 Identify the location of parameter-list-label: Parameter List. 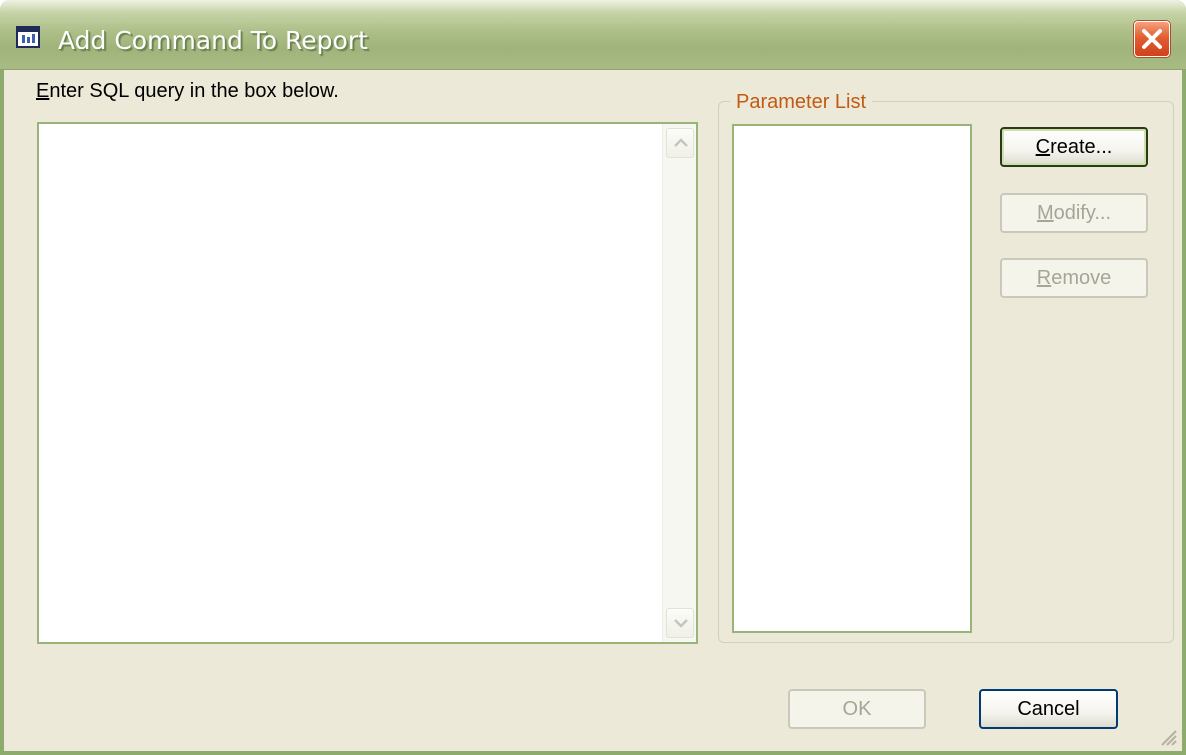
(801, 102).